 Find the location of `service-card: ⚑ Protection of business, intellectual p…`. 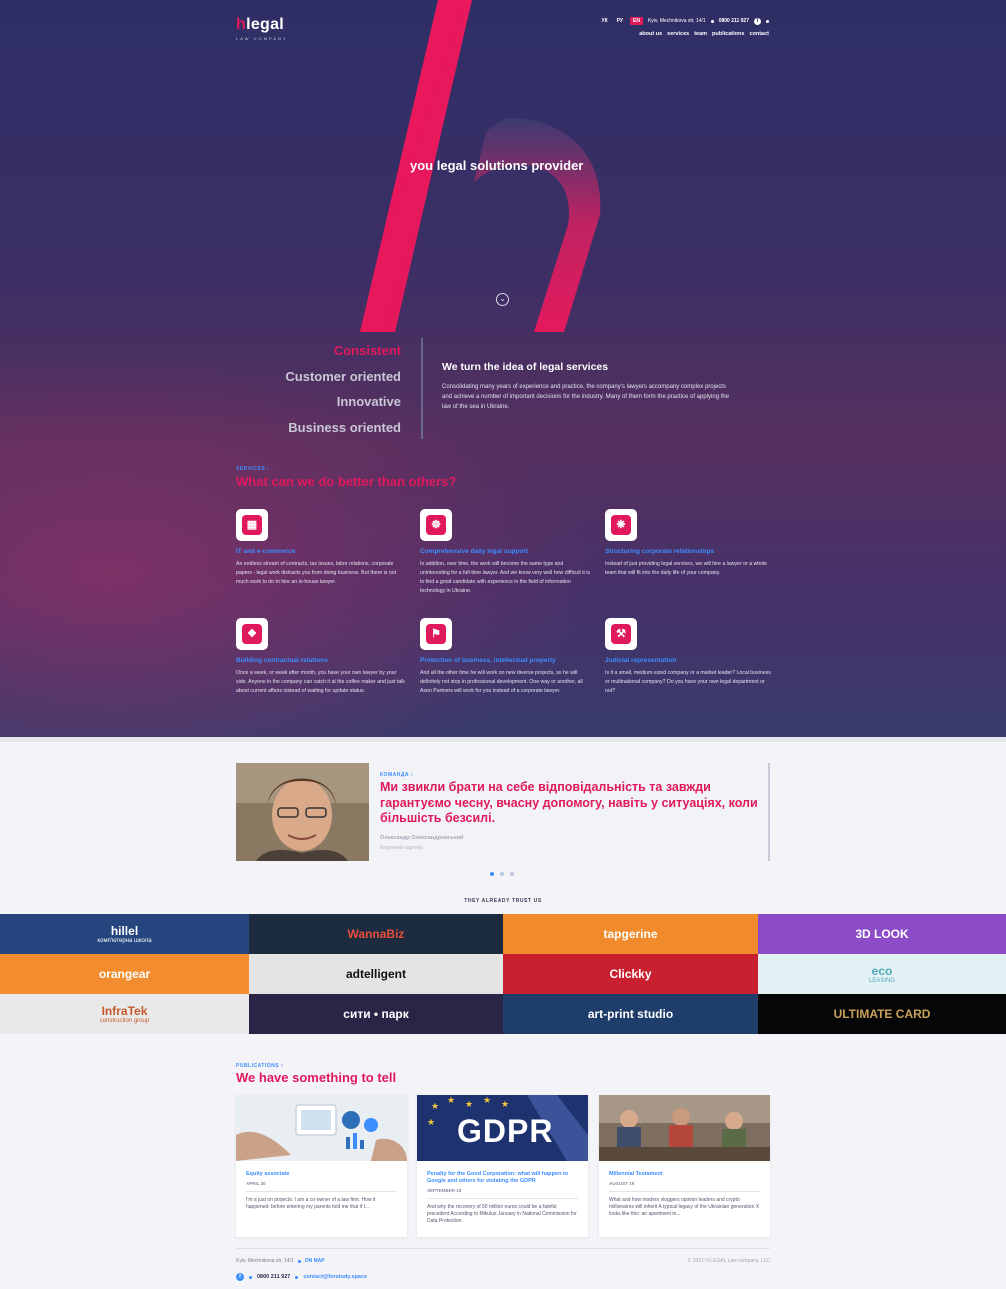

service-card: ⚑ Protection of business, intellectual p… is located at coordinates (505, 657).